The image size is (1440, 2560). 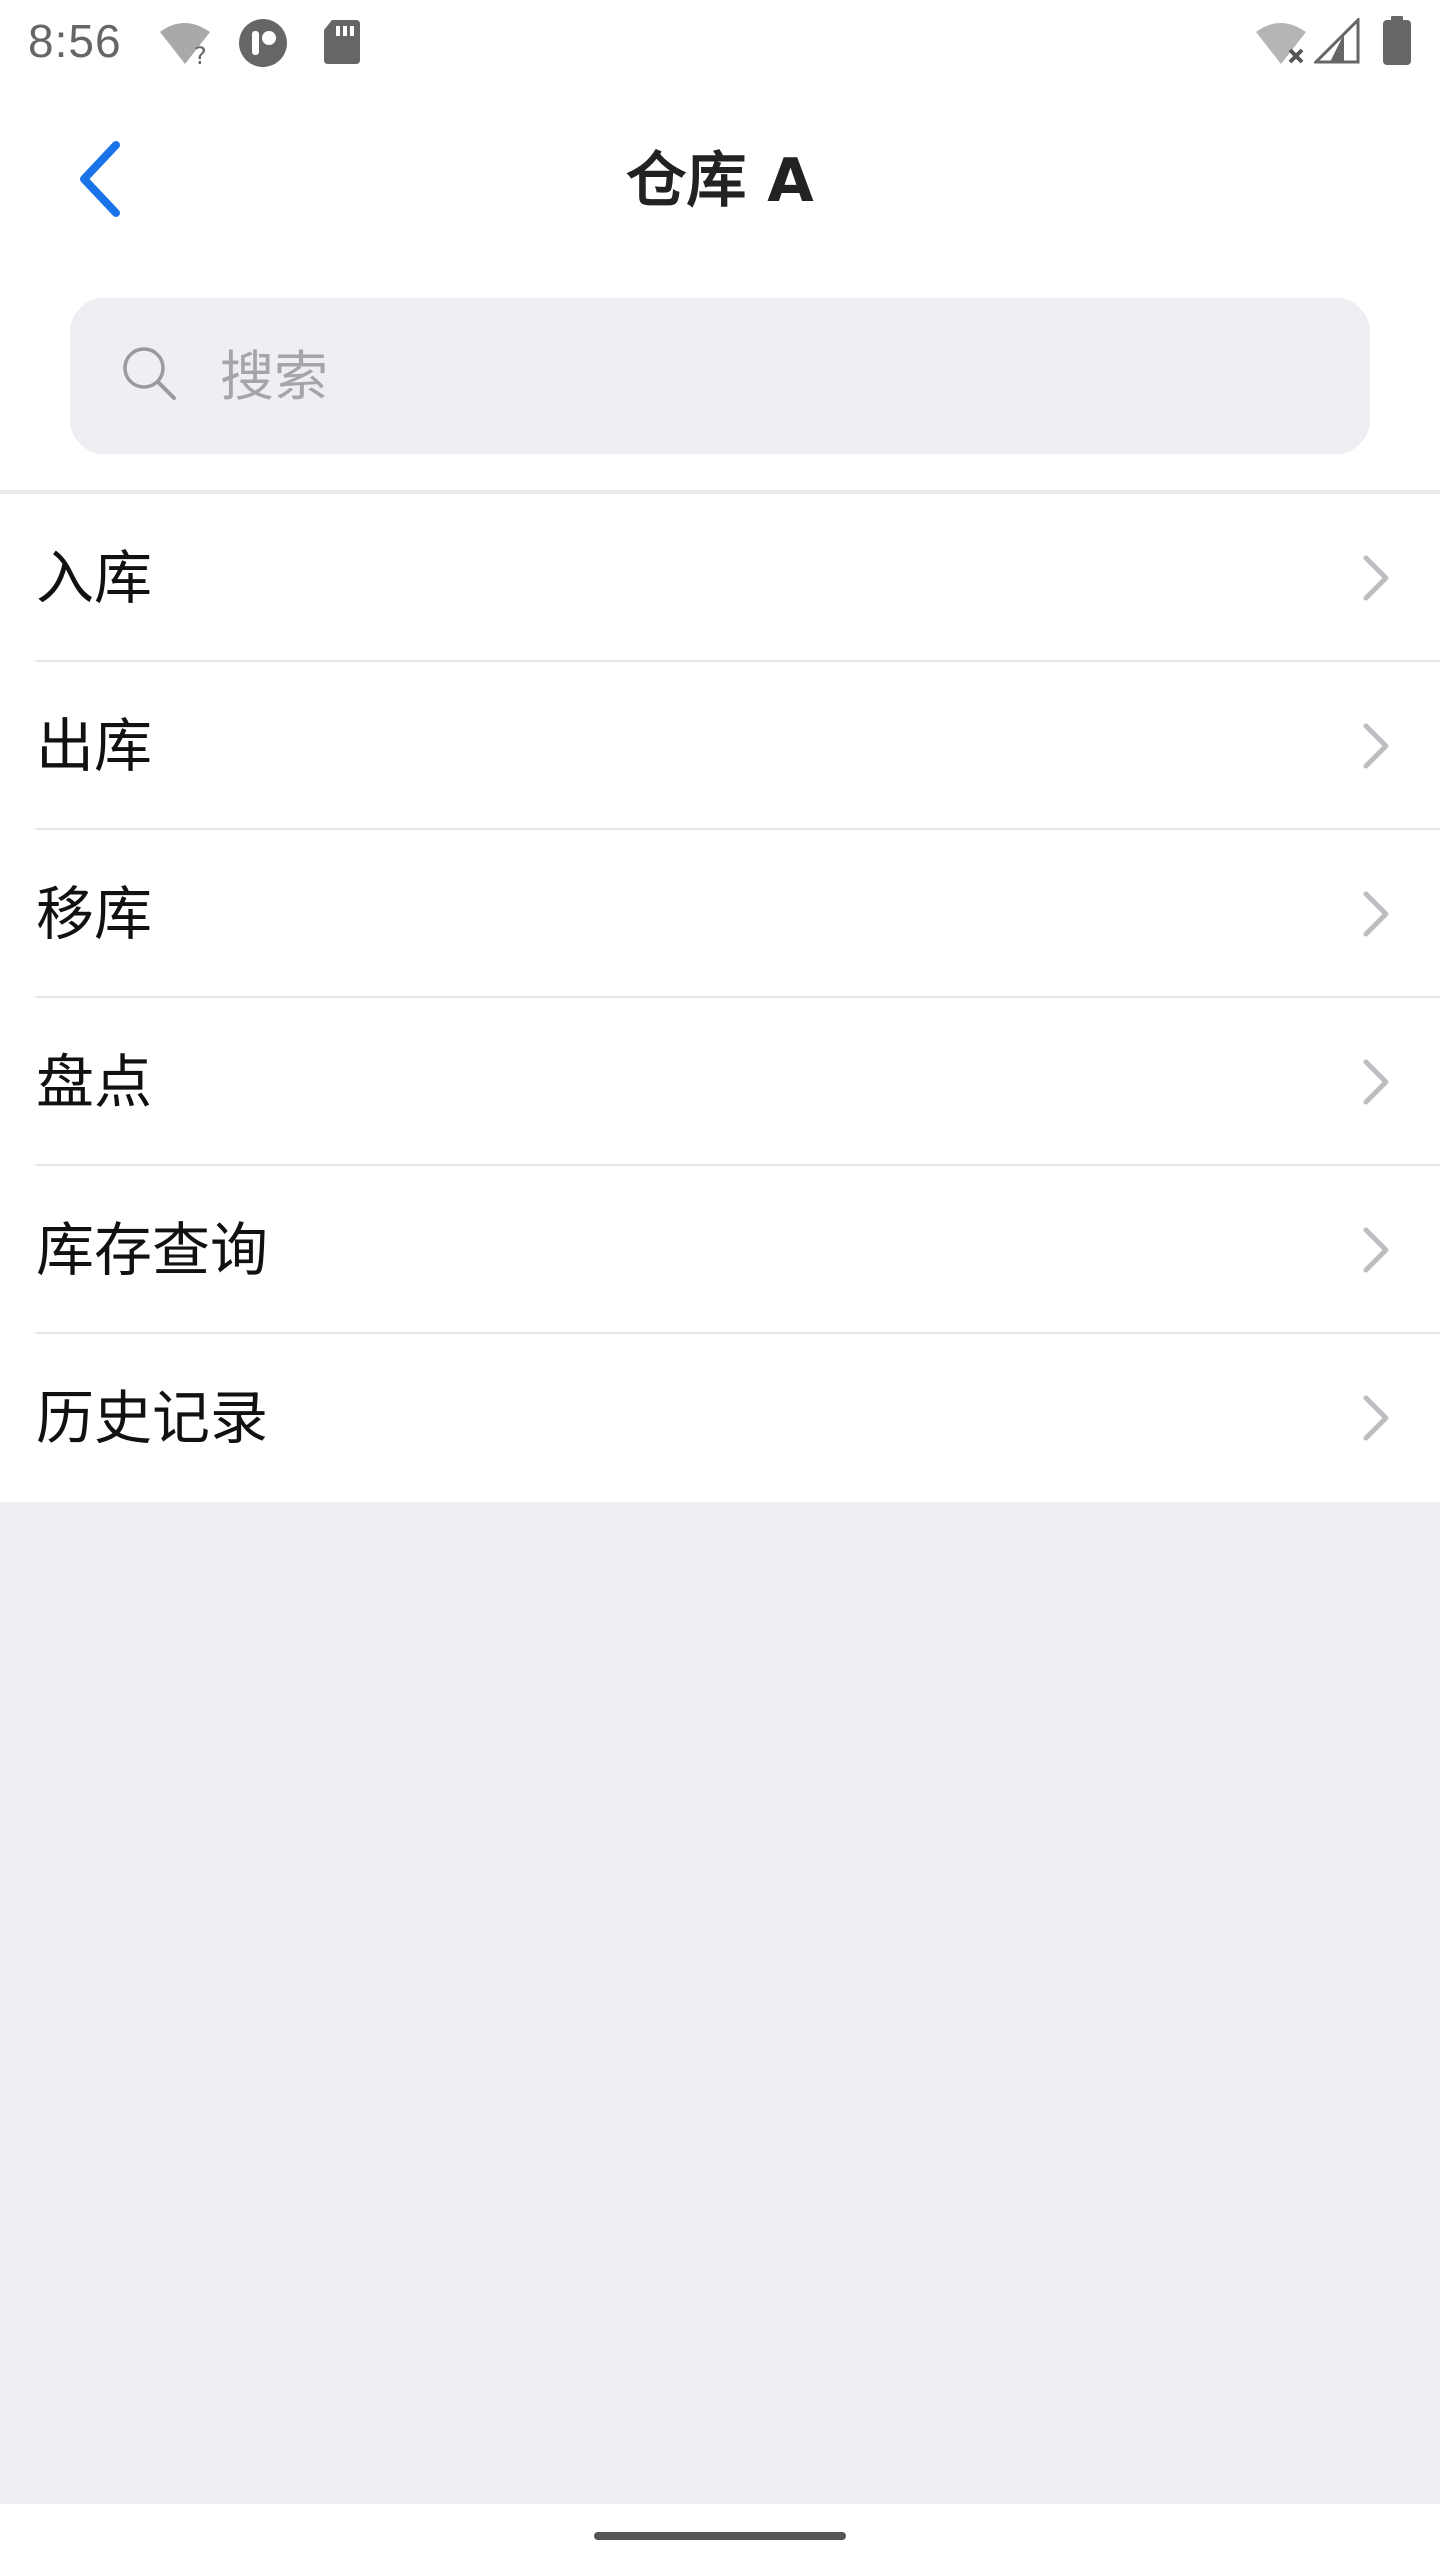 What do you see at coordinates (720, 2536) in the screenshot?
I see `home-indicator` at bounding box center [720, 2536].